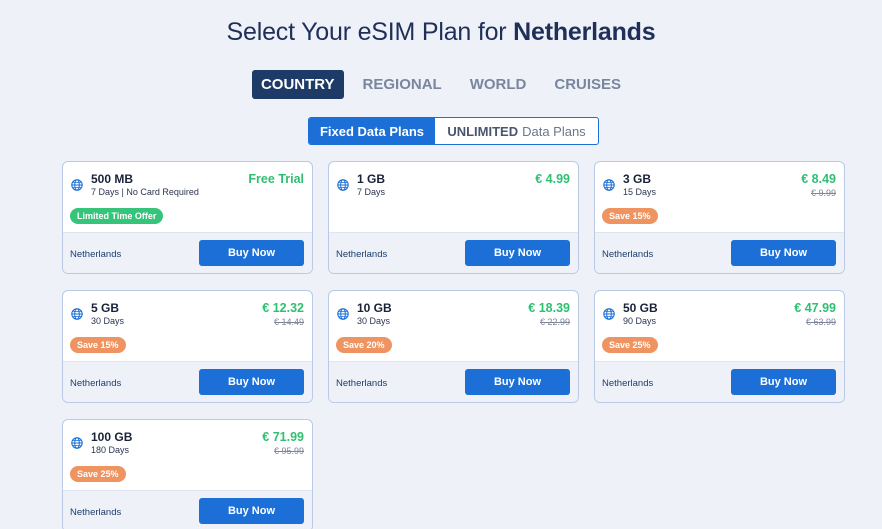  Describe the element at coordinates (719, 197) in the screenshot. I see `plan-card-top: 3 GB 15 Days € 8.49 € 9.99 Save 15%` at that location.